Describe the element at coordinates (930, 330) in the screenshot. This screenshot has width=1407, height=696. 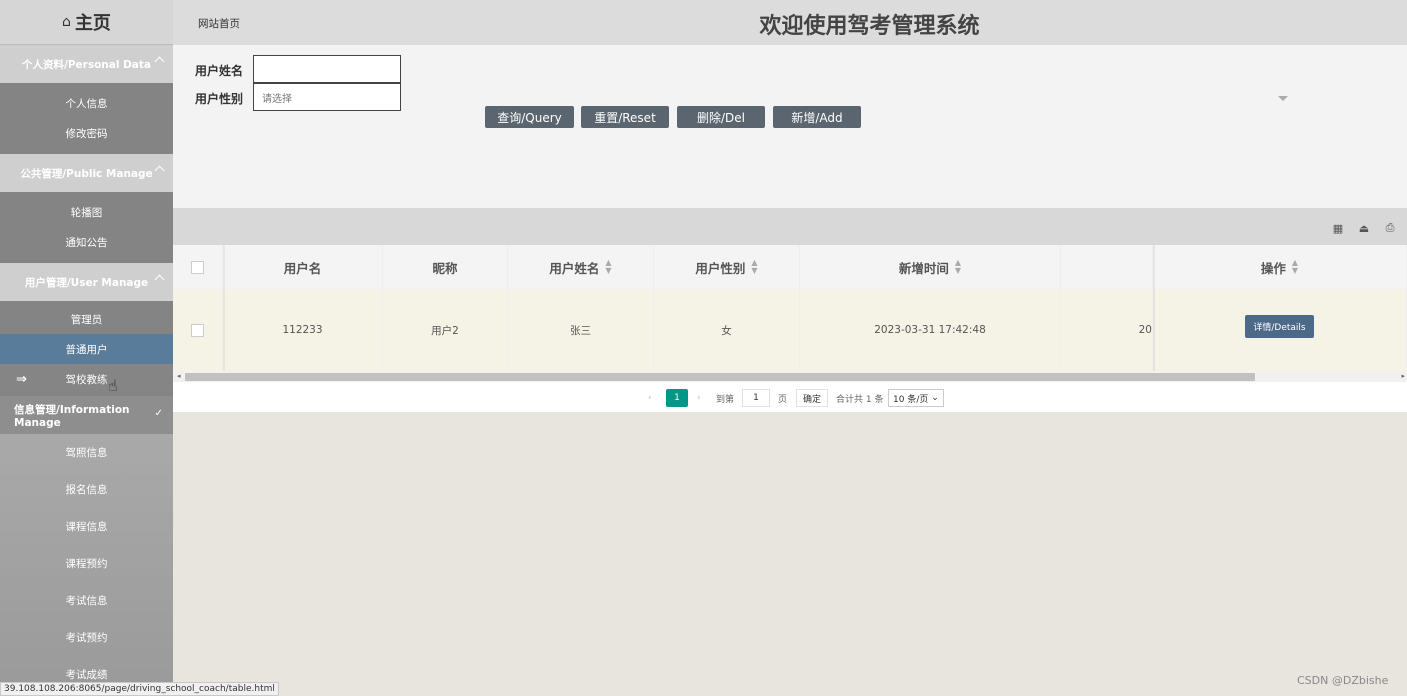
I see `cell-created: 2023-03-31 17:42:48` at that location.